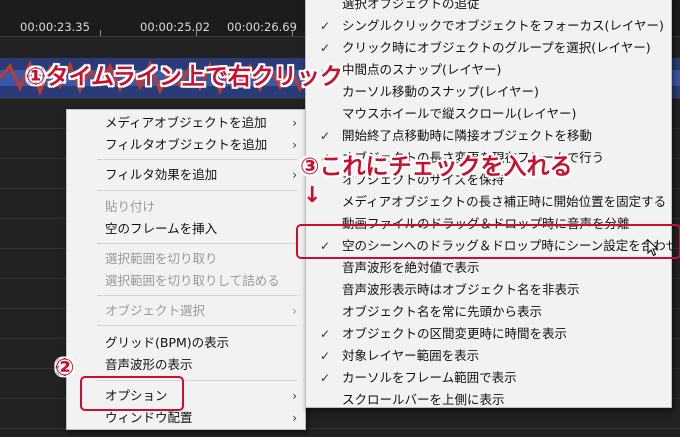 The image size is (680, 437). I want to click on submenu-item-fix-start-position: メディアオブジェクトの長さ補正時に開始位置を固定する, so click(489, 202).